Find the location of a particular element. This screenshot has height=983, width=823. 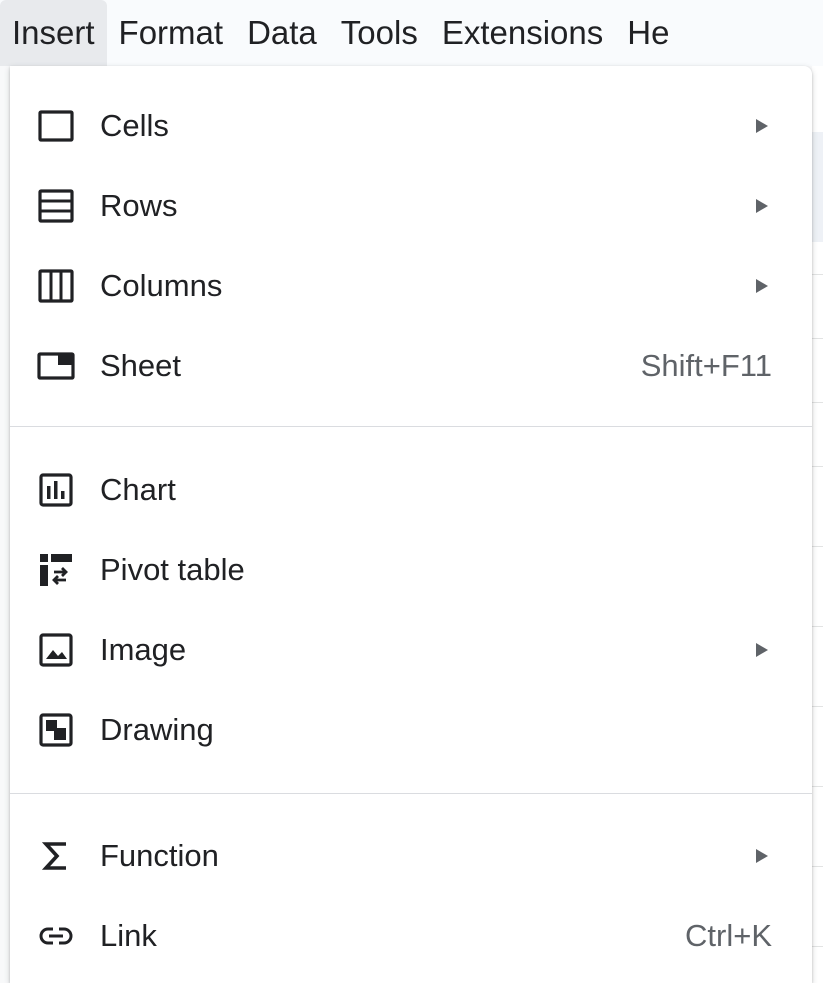

menu-item-pivot-table: Pivot table is located at coordinates (411, 570).